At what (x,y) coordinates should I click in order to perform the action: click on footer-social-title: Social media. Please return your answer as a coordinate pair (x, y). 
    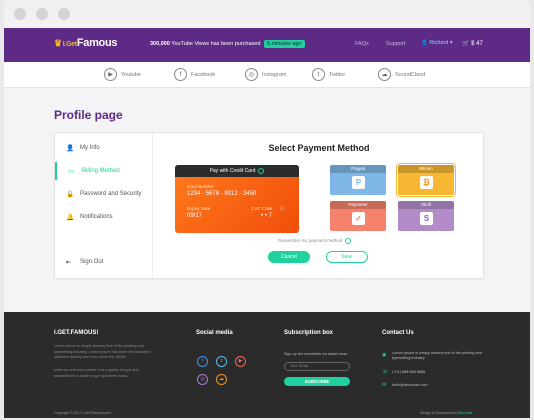
    Looking at the image, I should click on (214, 333).